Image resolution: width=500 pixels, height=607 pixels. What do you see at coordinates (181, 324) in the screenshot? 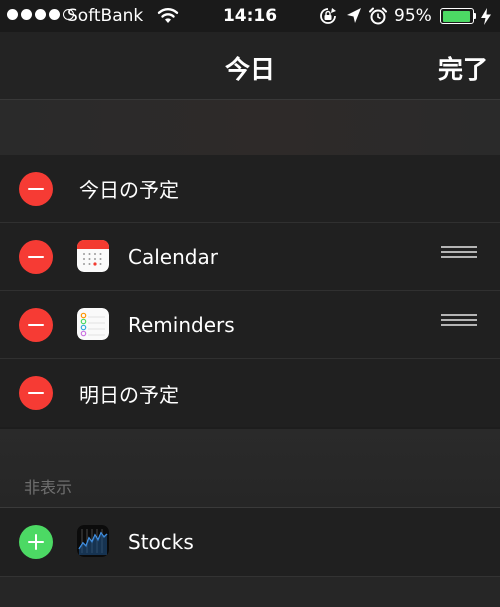
I see `widget-label: Reminders` at bounding box center [181, 324].